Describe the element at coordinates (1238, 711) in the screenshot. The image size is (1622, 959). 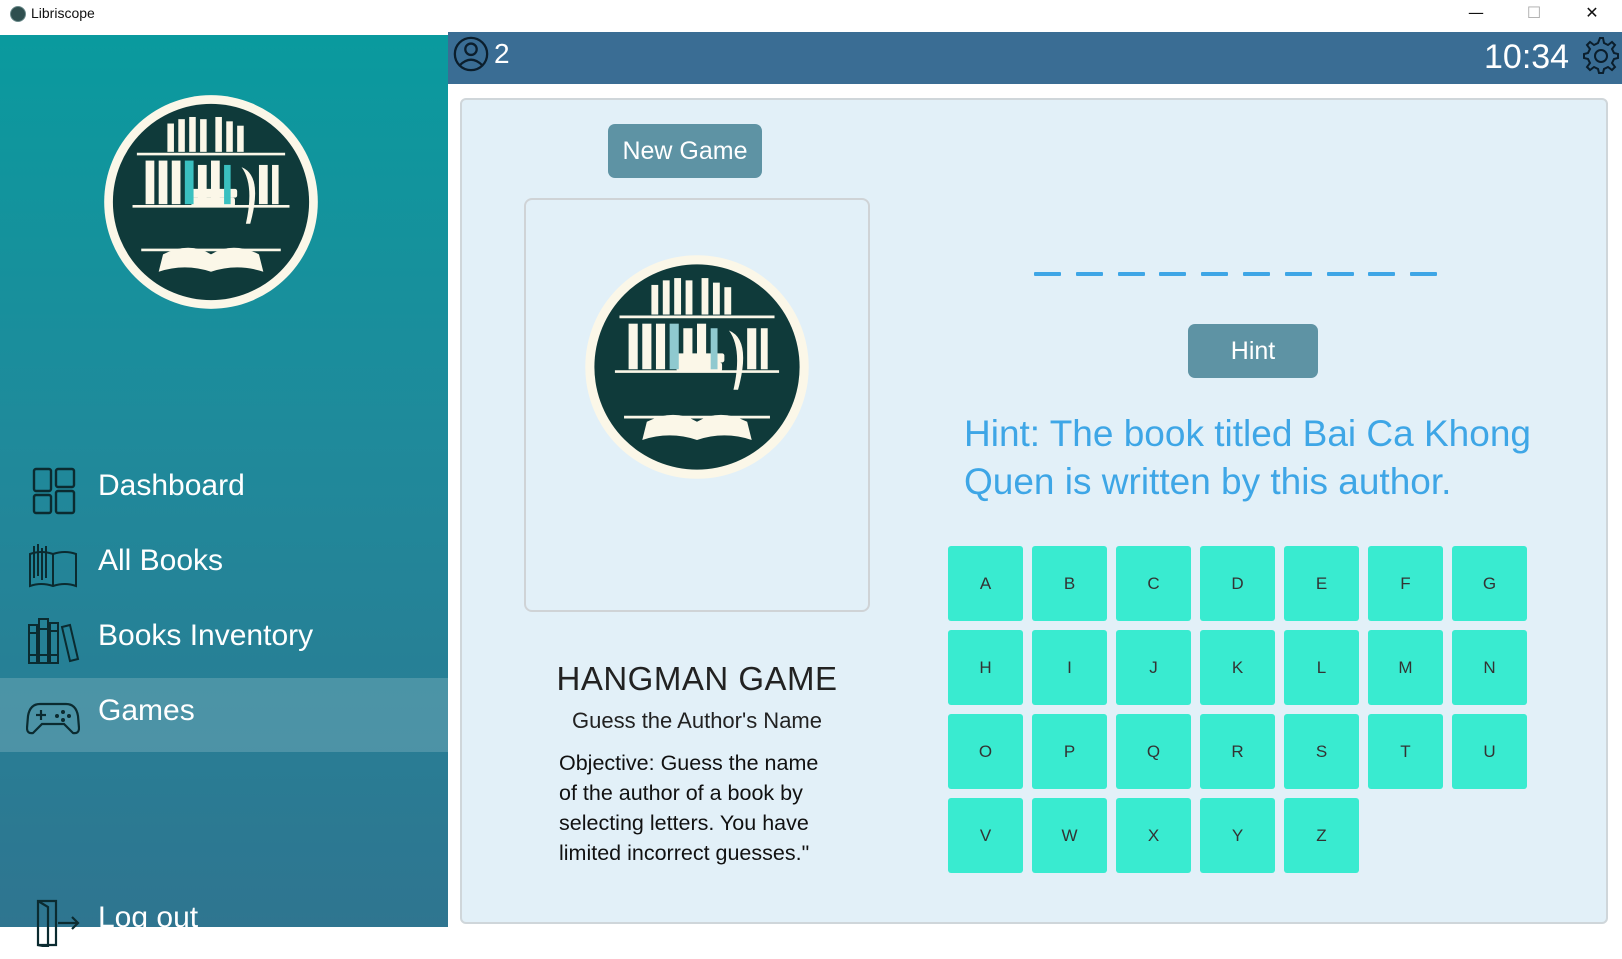
I see `letter-keyboard: ABCDEFG HIJKLMN OPQRSTU VWXYZ` at that location.